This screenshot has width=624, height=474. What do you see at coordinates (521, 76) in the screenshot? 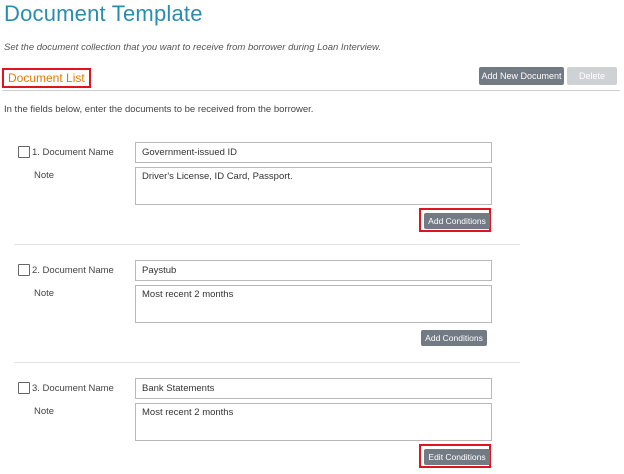
I see `add-new-document-button: Add New Document` at bounding box center [521, 76].